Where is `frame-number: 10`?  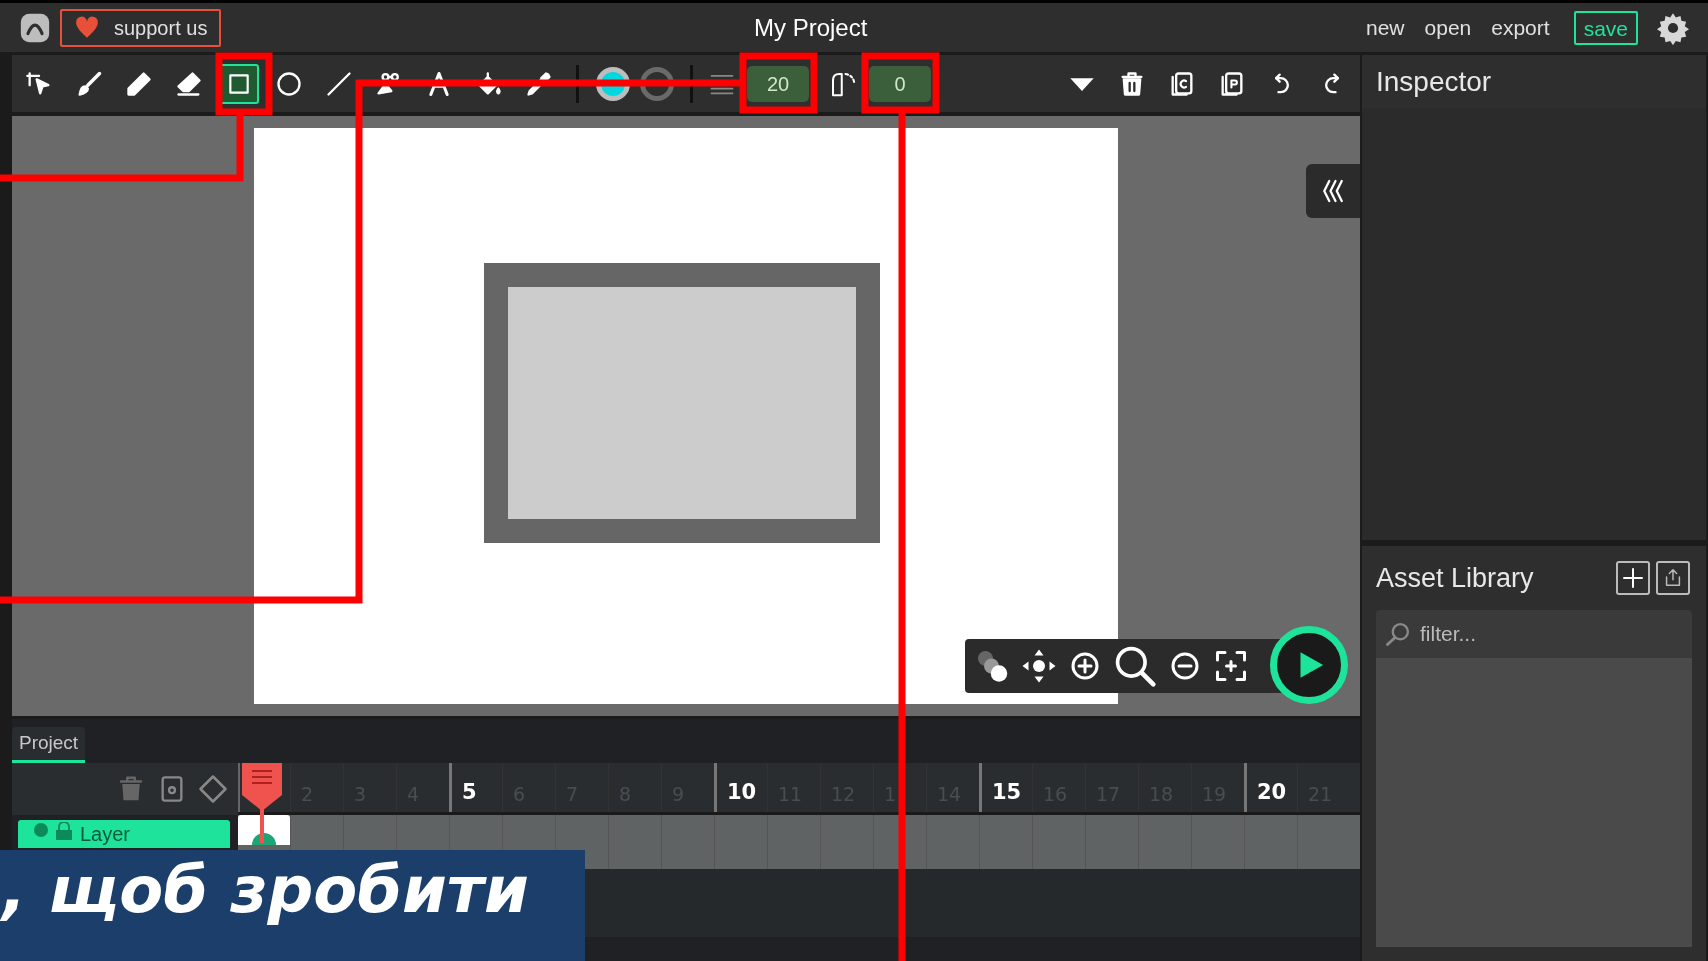 frame-number: 10 is located at coordinates (742, 792).